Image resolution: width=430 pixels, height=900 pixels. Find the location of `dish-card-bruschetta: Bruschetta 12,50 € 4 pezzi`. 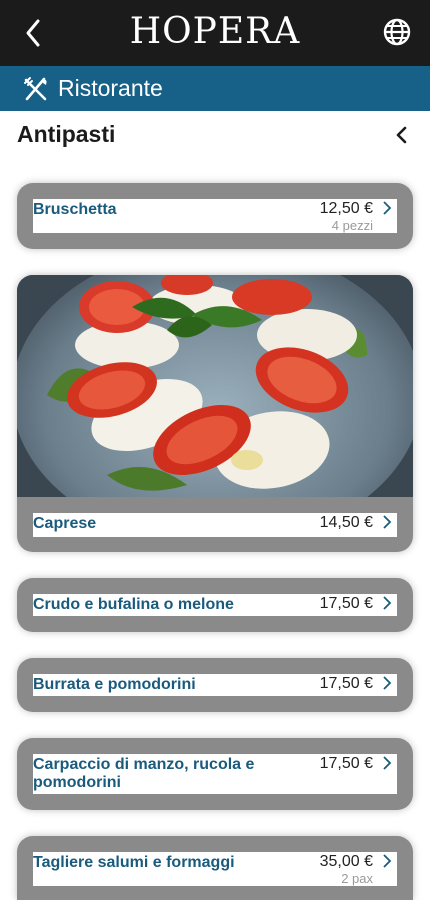

dish-card-bruschetta: Bruschetta 12,50 € 4 pezzi is located at coordinates (215, 216).